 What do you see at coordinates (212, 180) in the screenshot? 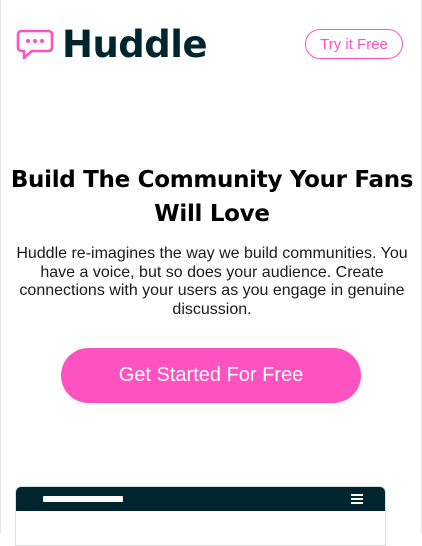
I see `hero-title-line-1: Build The Community Your Fans` at bounding box center [212, 180].